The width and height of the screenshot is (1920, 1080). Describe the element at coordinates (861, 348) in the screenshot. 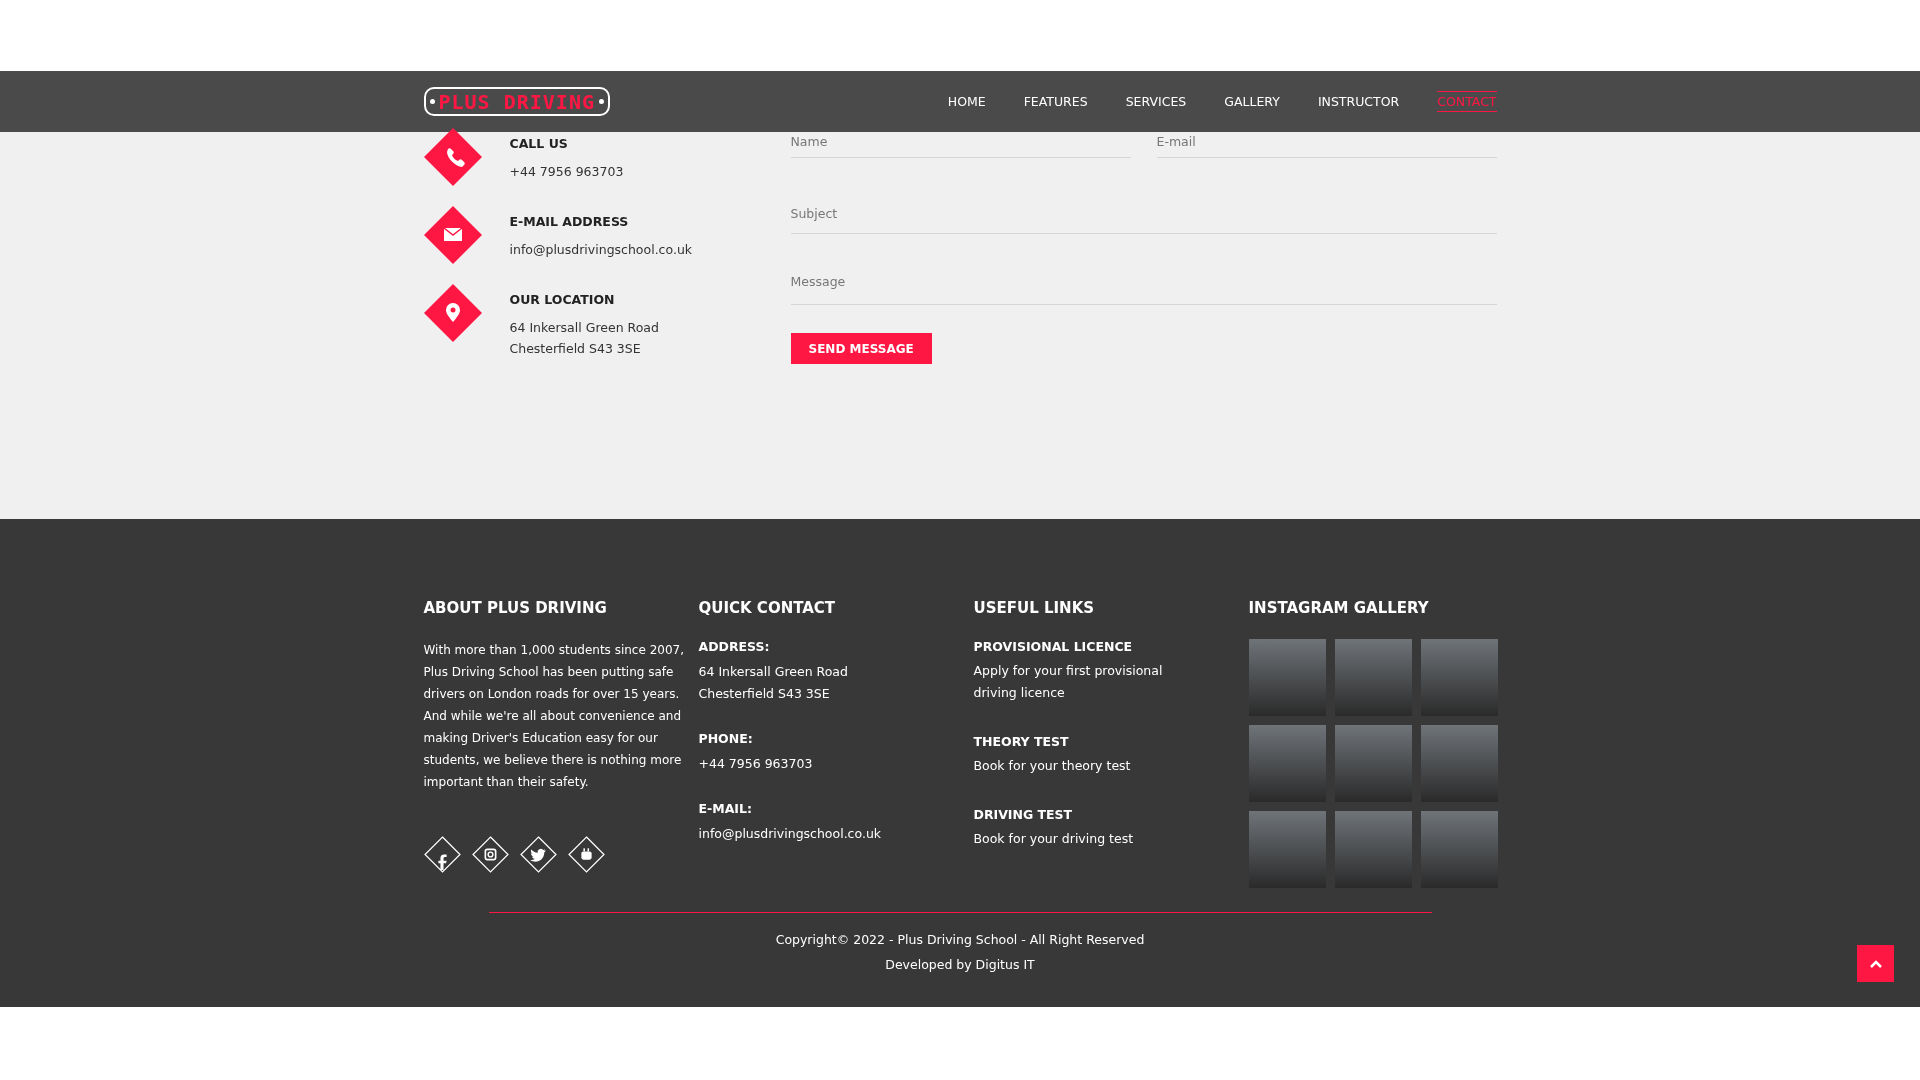

I see `send-message-button: SEND MESSAGE` at that location.